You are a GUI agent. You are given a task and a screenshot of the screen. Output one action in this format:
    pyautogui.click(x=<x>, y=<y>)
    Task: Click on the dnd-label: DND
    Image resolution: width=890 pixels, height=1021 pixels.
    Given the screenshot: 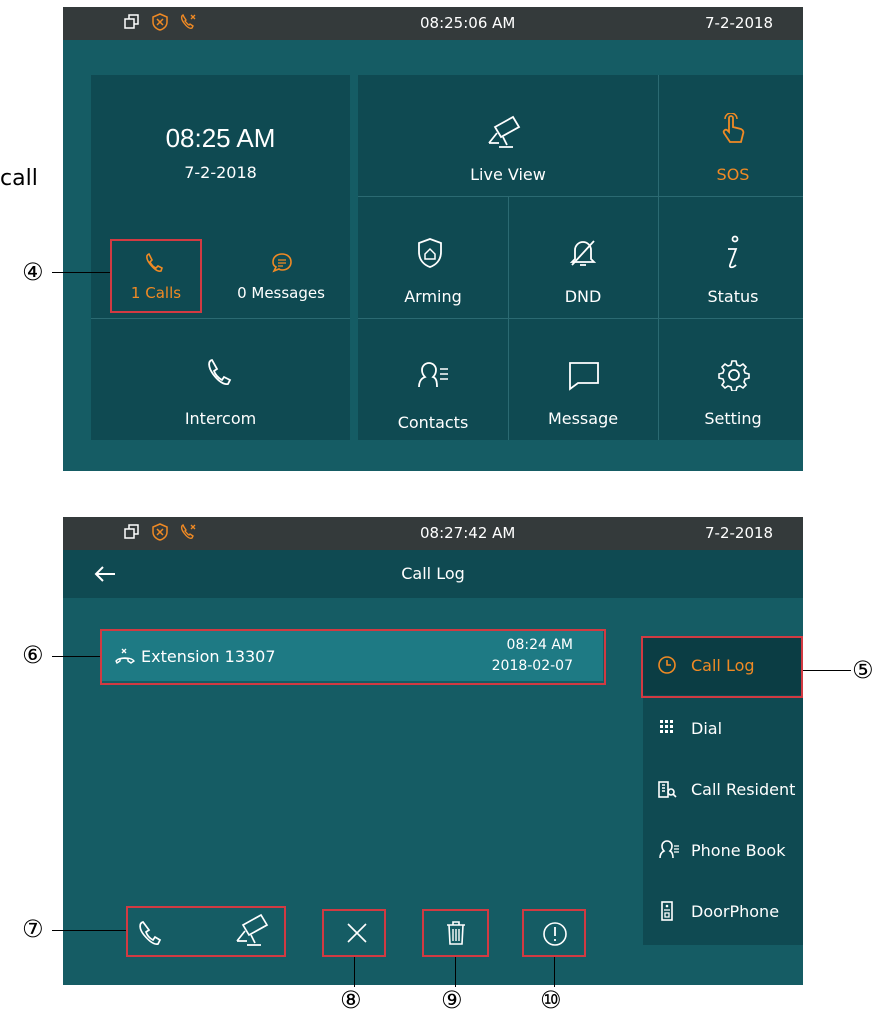 What is the action you would take?
    pyautogui.click(x=583, y=296)
    